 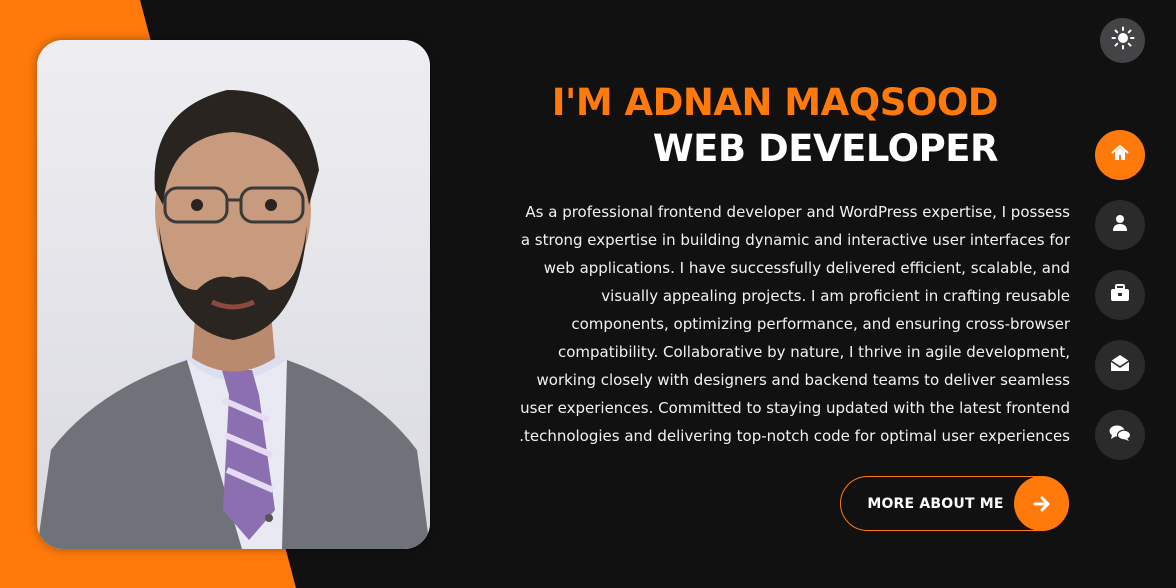 I want to click on home-icon, so click(x=1120, y=155).